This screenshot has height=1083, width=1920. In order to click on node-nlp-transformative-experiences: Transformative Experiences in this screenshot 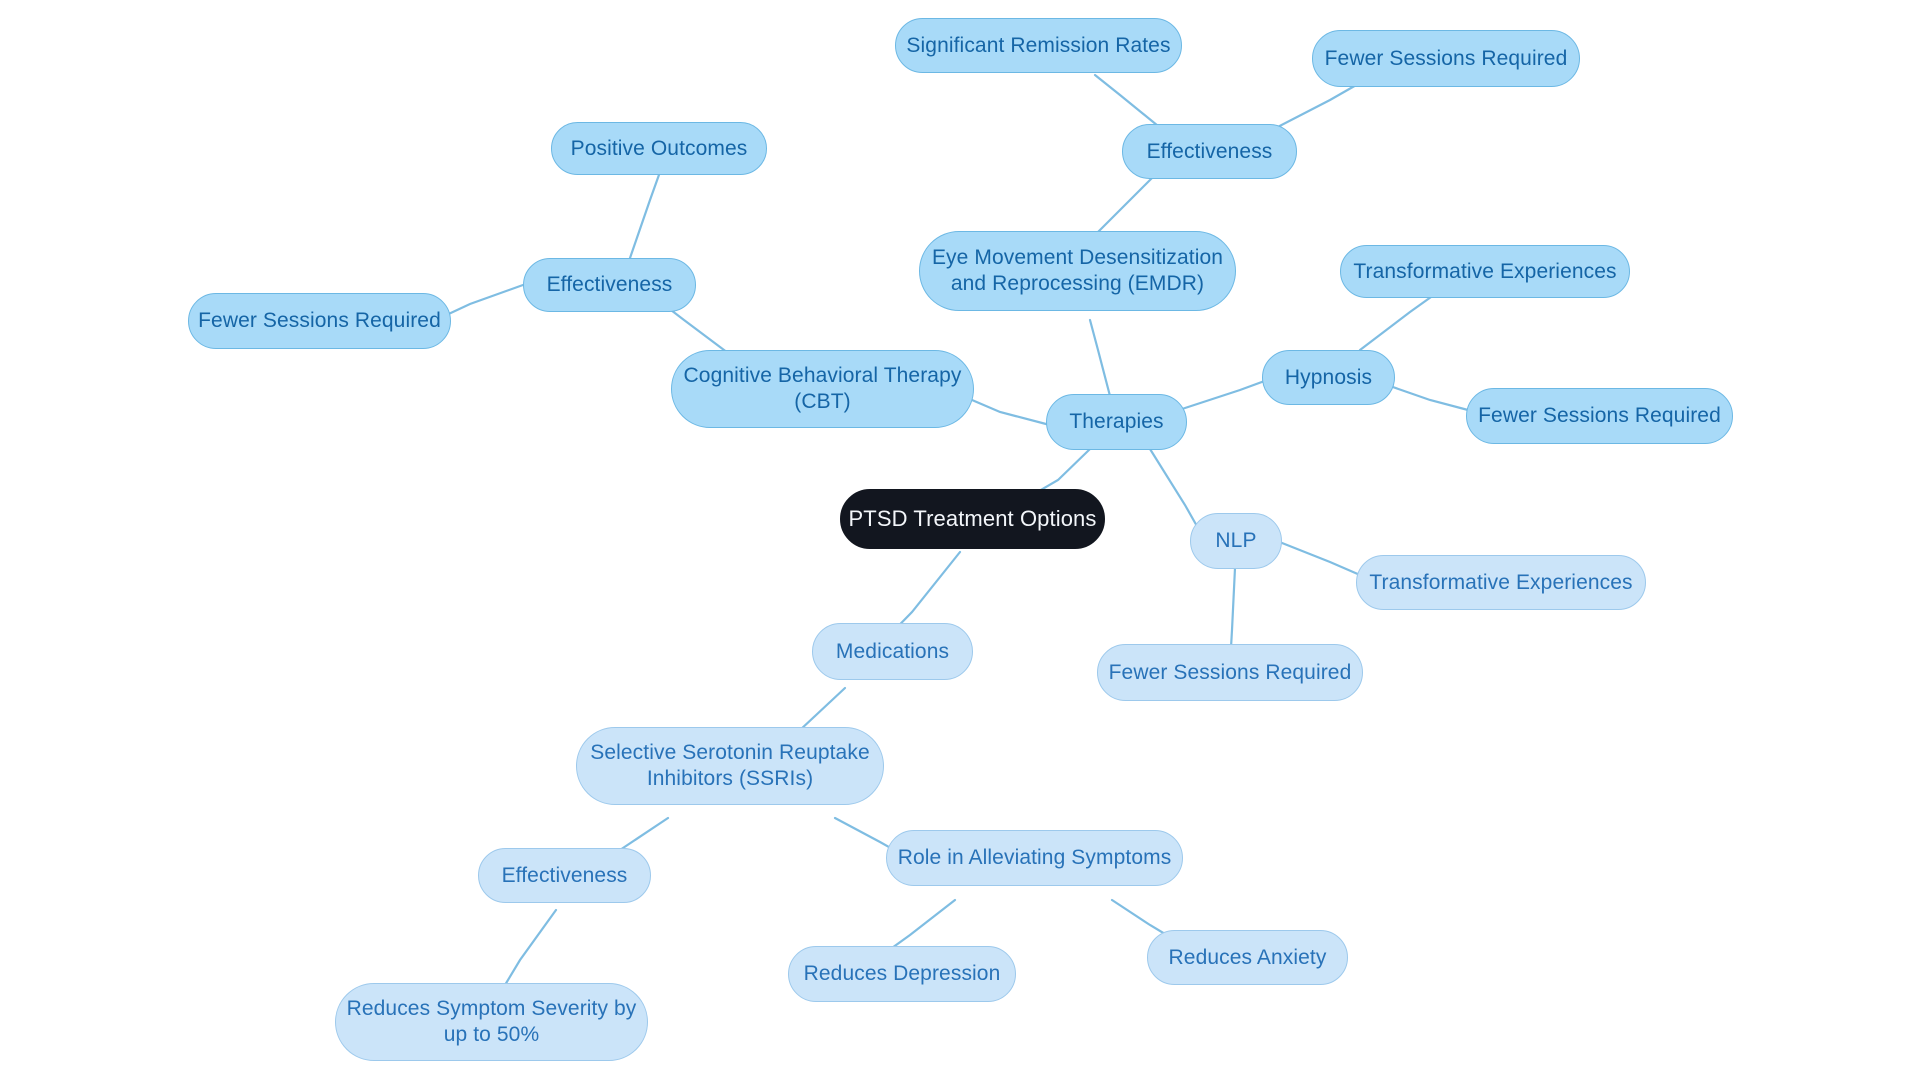, I will do `click(1501, 582)`.